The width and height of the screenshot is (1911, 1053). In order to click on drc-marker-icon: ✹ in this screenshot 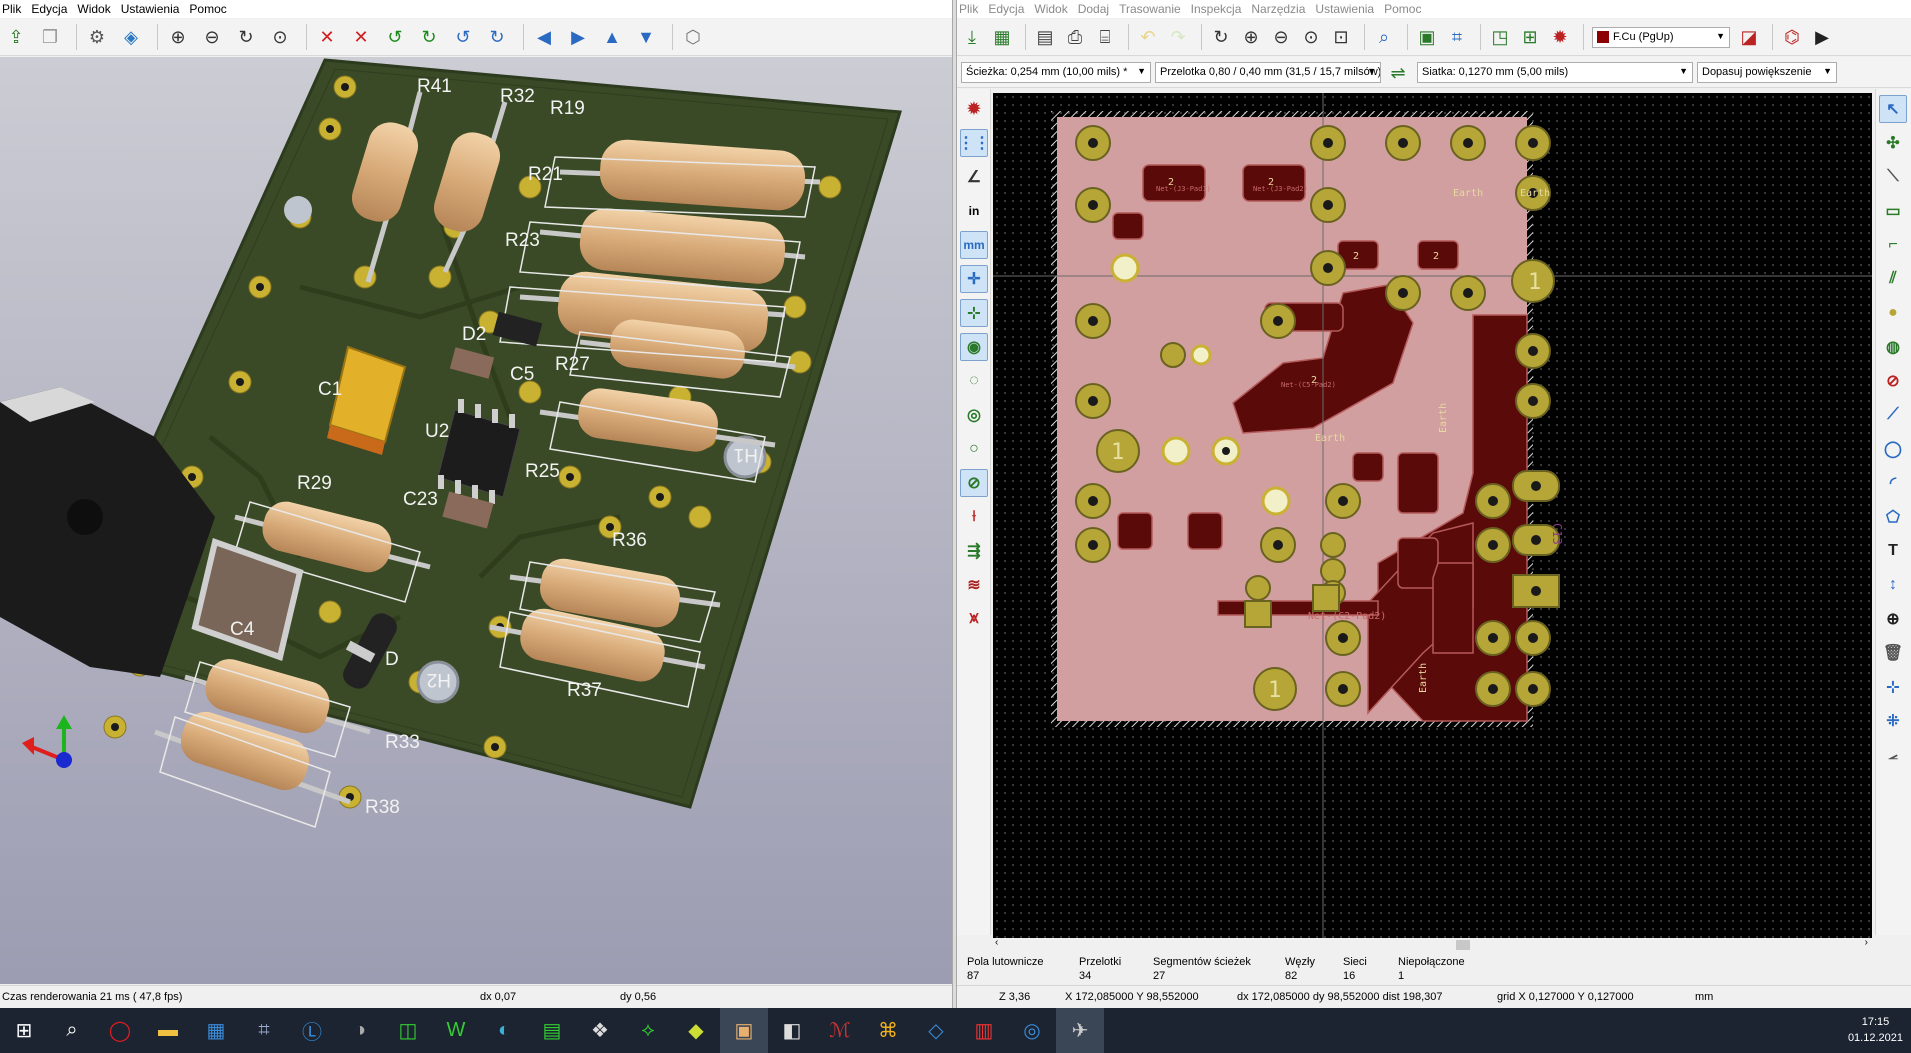, I will do `click(974, 109)`.